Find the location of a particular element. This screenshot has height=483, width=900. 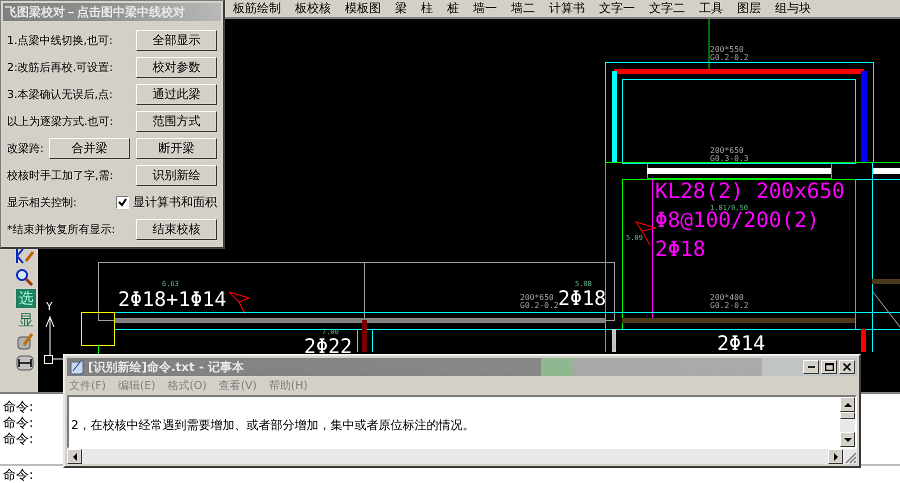

menu-item: 计算书 is located at coordinates (567, 8).